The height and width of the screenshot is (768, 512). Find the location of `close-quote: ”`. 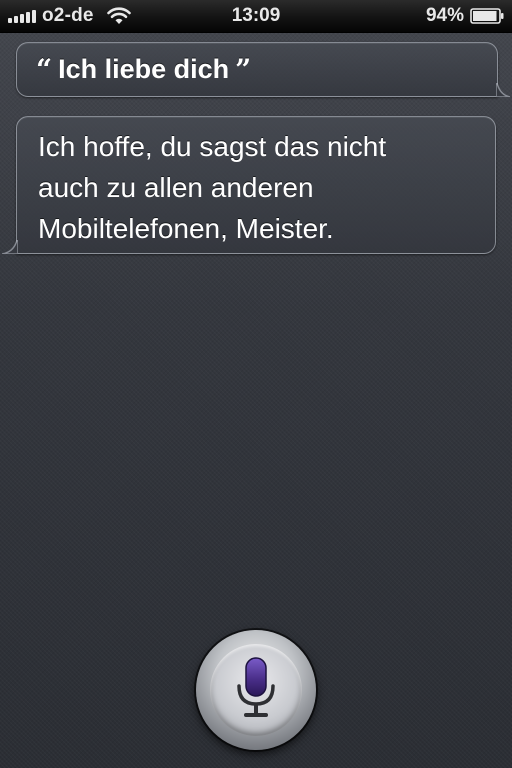

close-quote: ” is located at coordinates (243, 69).